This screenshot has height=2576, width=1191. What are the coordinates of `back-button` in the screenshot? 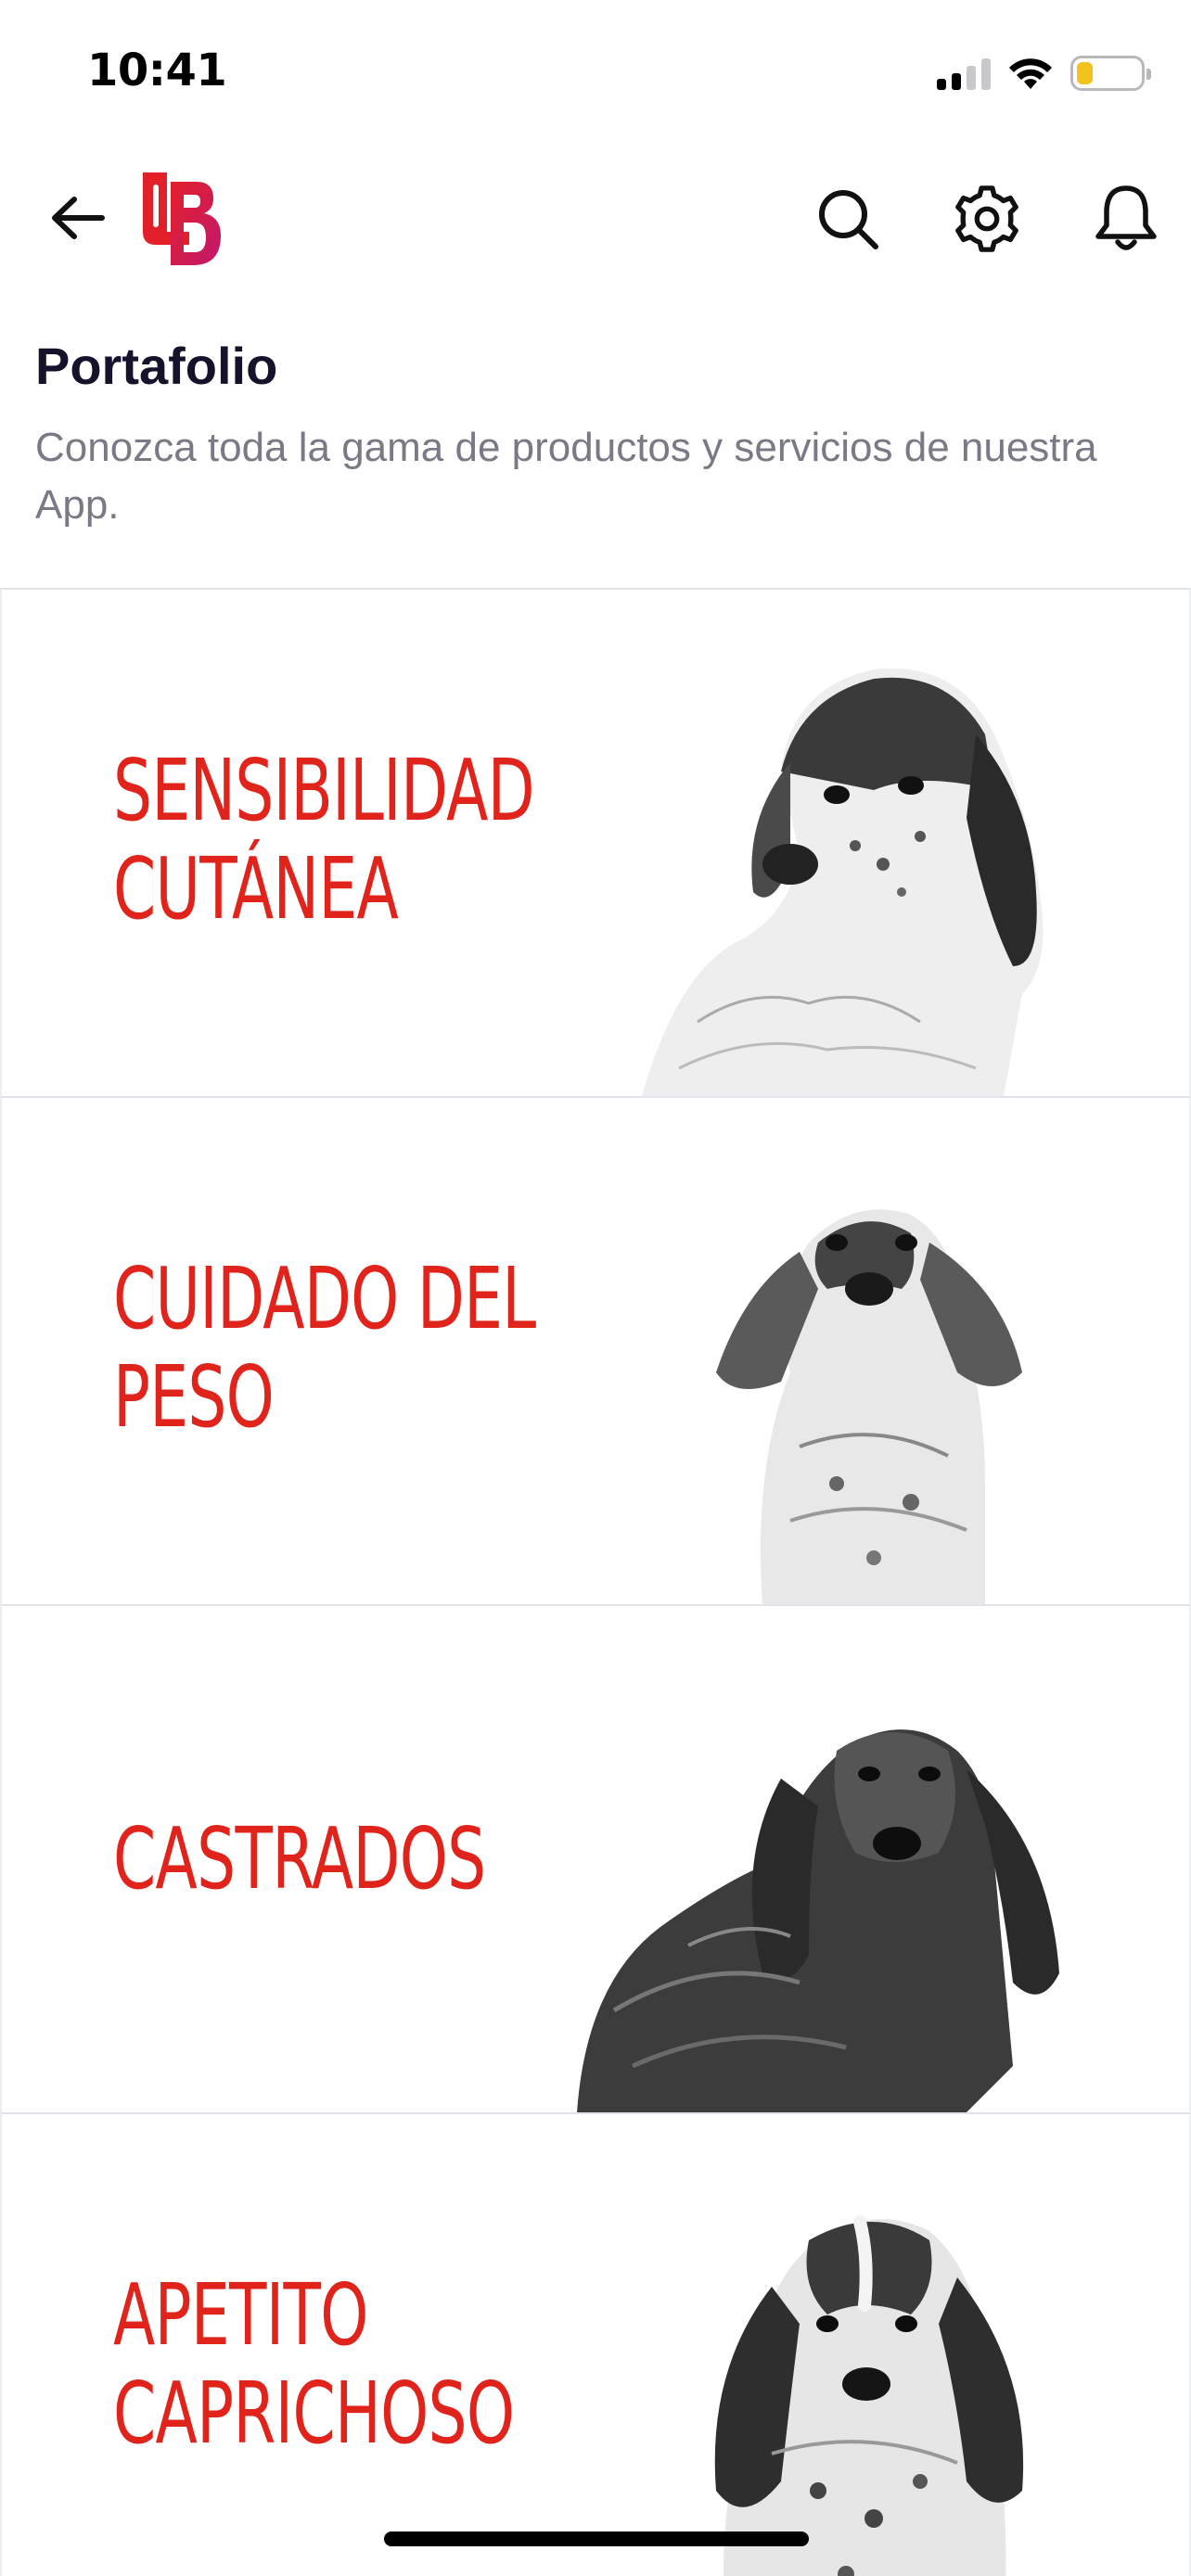 It's located at (77, 217).